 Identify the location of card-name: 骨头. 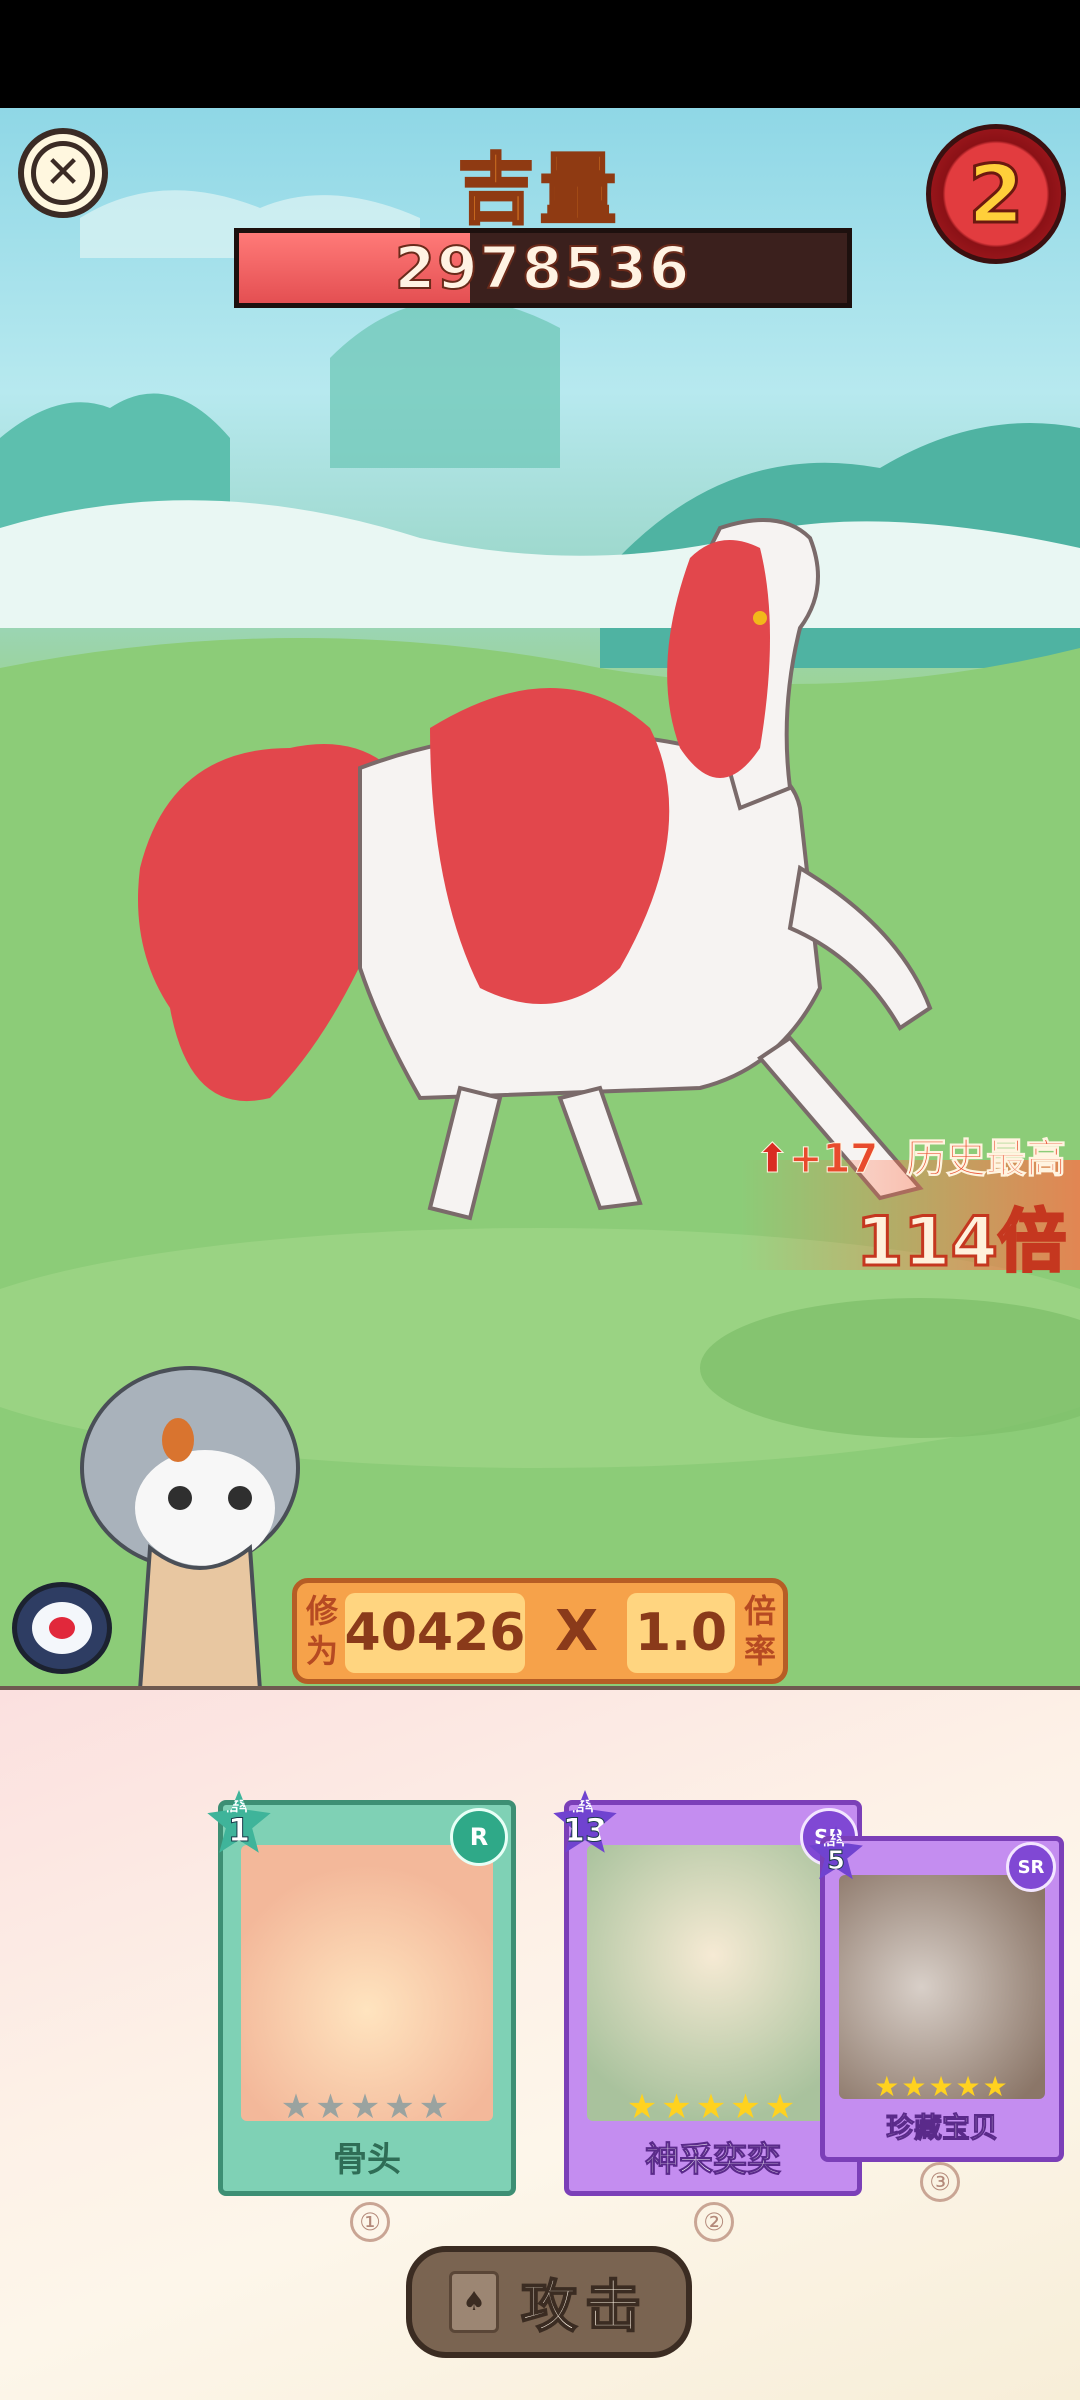
(367, 2159).